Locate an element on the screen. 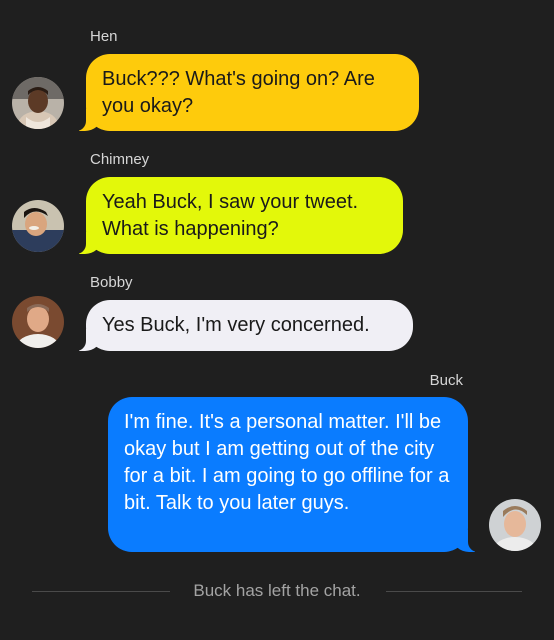  message-text-bobby: Yes Buck, I'm very concerned. is located at coordinates (236, 325).